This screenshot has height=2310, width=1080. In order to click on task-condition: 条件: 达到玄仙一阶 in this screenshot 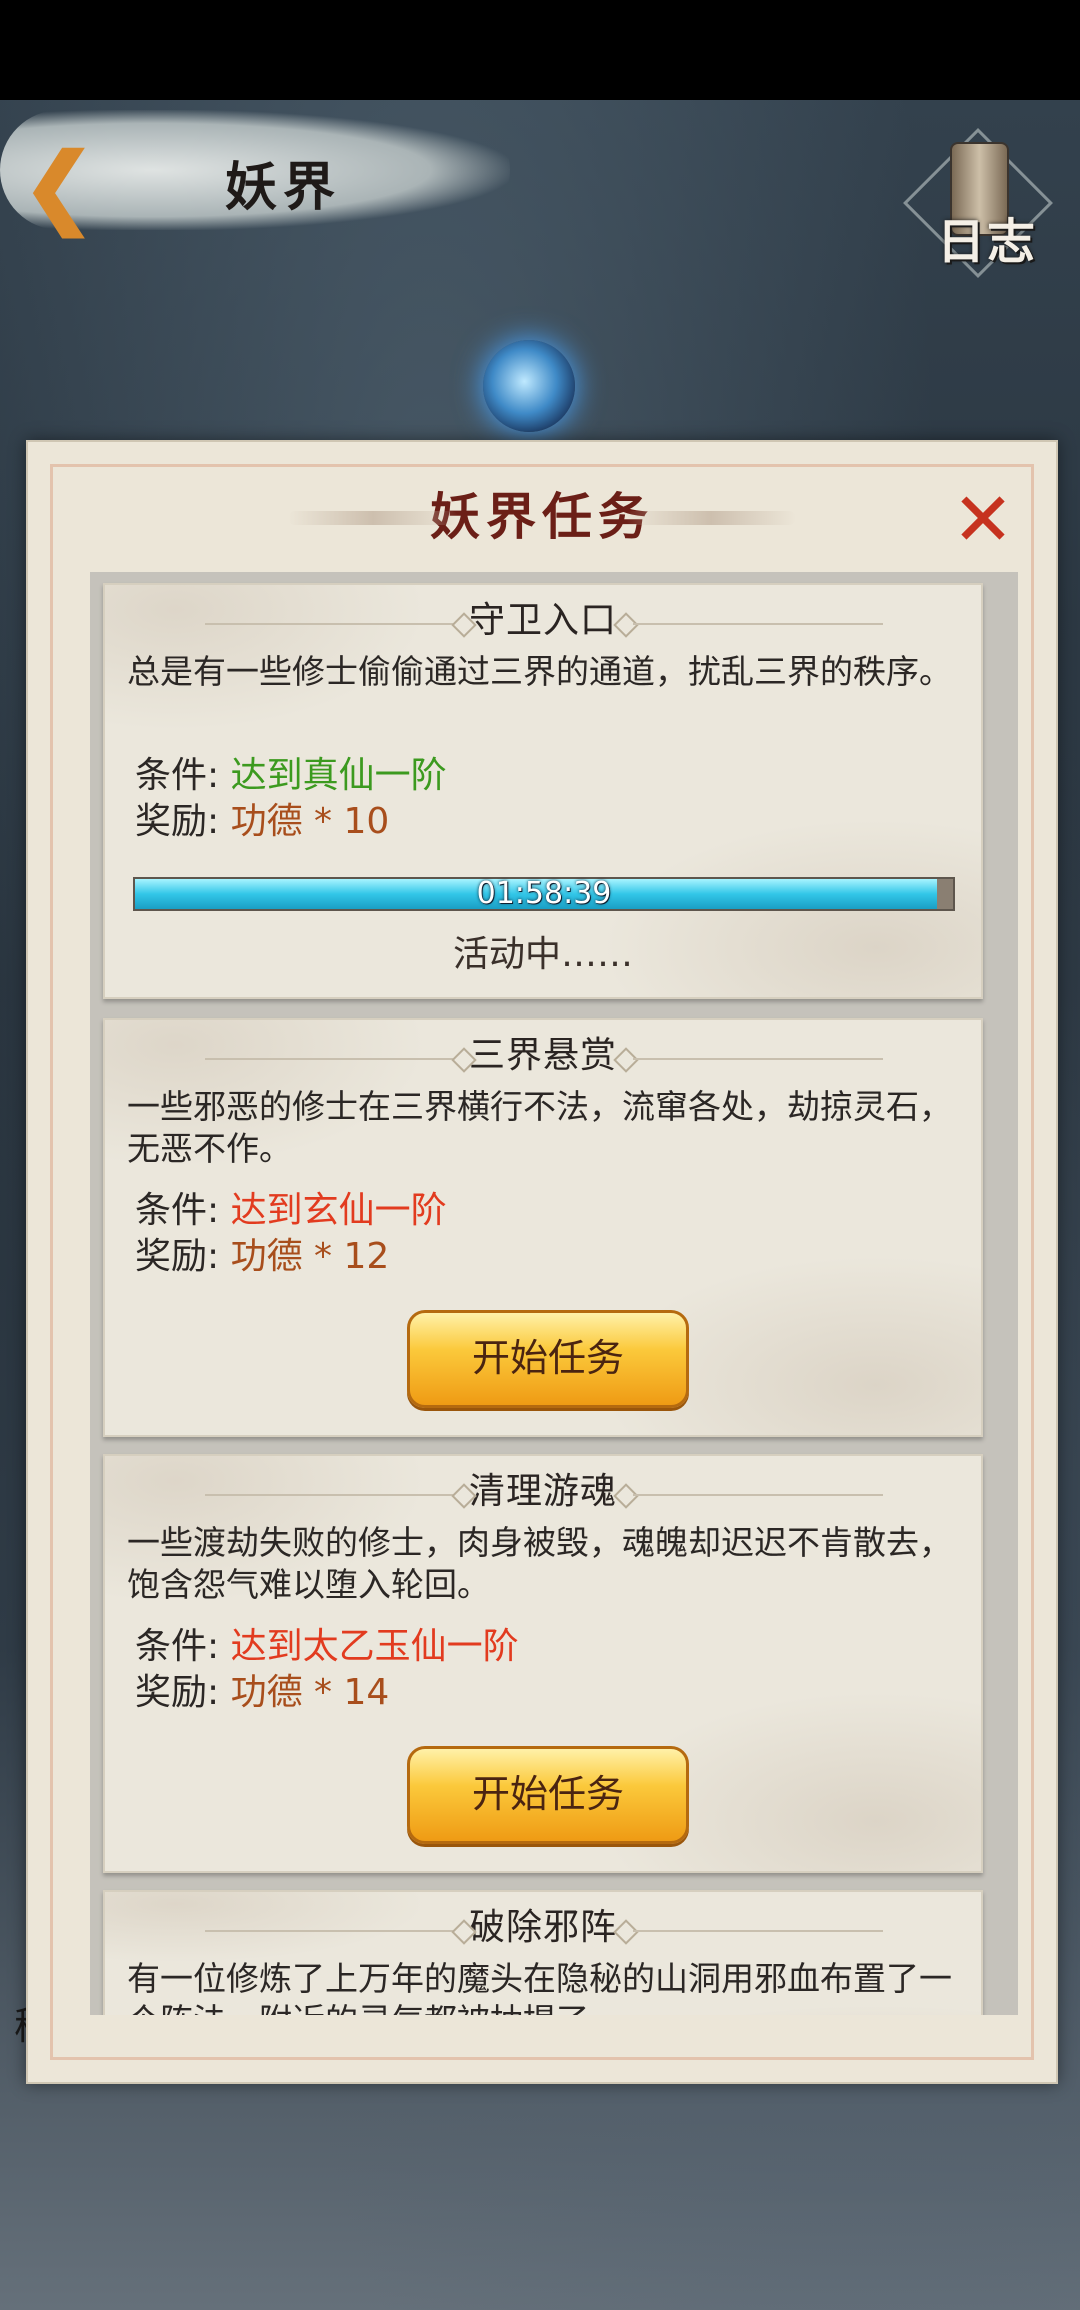, I will do `click(291, 1211)`.